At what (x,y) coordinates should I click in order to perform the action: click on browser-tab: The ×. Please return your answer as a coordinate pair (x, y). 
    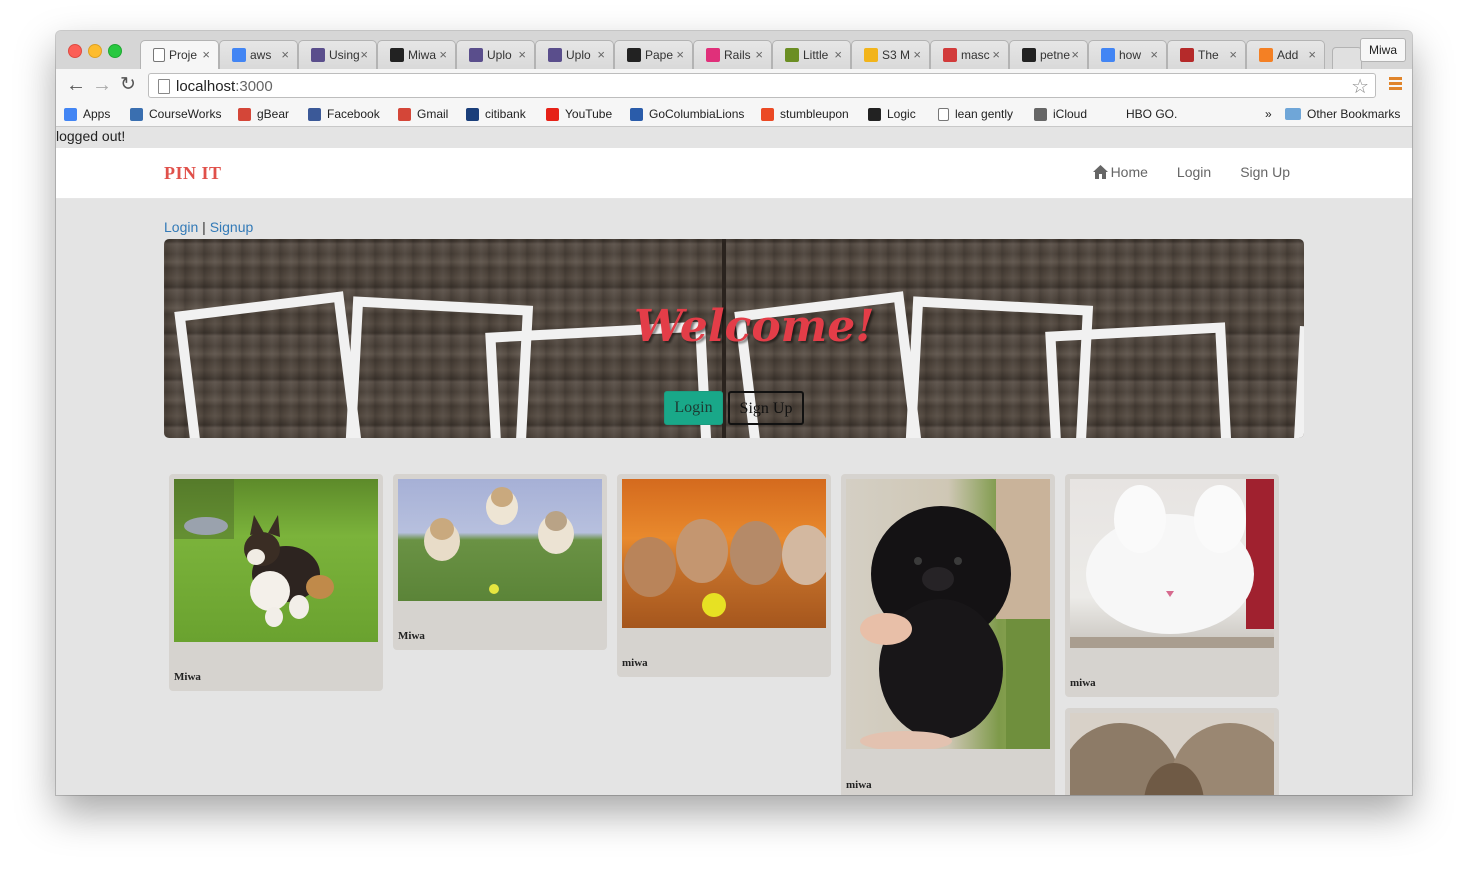
    Looking at the image, I should click on (1206, 54).